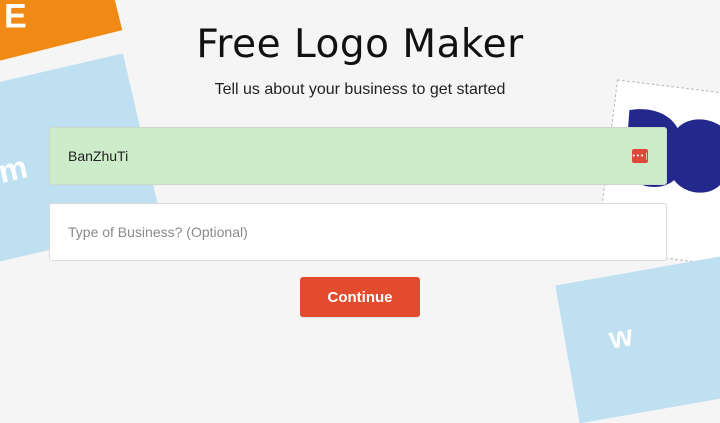 The width and height of the screenshot is (720, 423). I want to click on business-name-input: BanZhuTi •••|, so click(358, 156).